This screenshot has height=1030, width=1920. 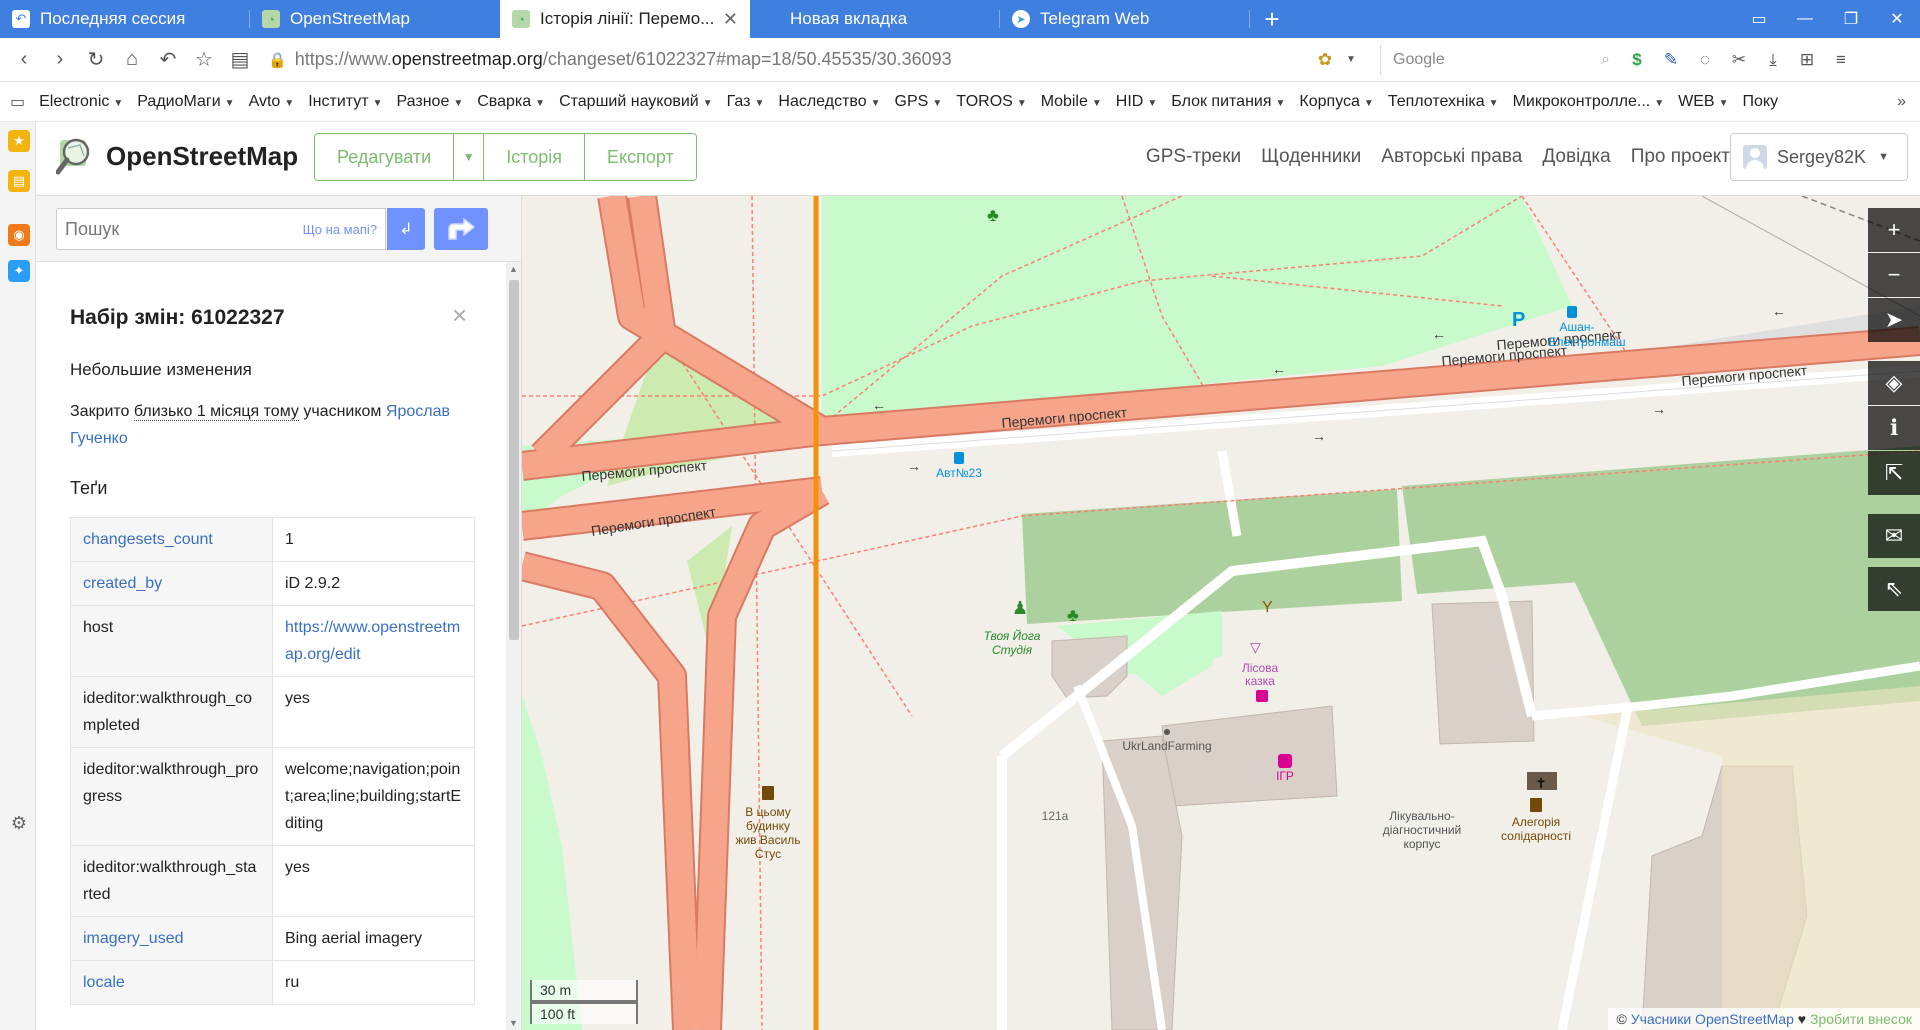 What do you see at coordinates (625, 19) in the screenshot?
I see `tab-line-history: ◔ Історія лінії: Перемо... ✕` at bounding box center [625, 19].